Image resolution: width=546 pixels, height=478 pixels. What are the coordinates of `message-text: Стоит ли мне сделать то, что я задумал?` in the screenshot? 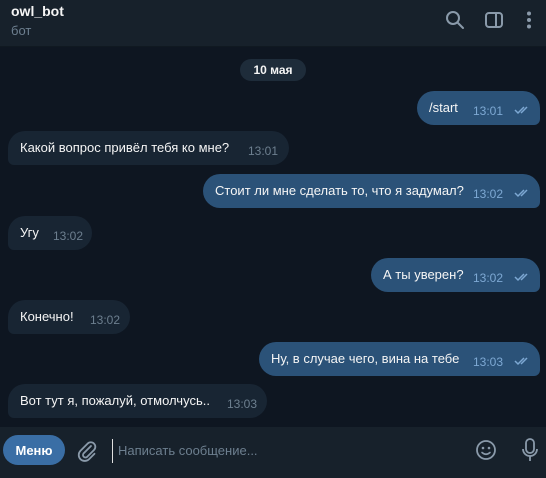 It's located at (339, 190).